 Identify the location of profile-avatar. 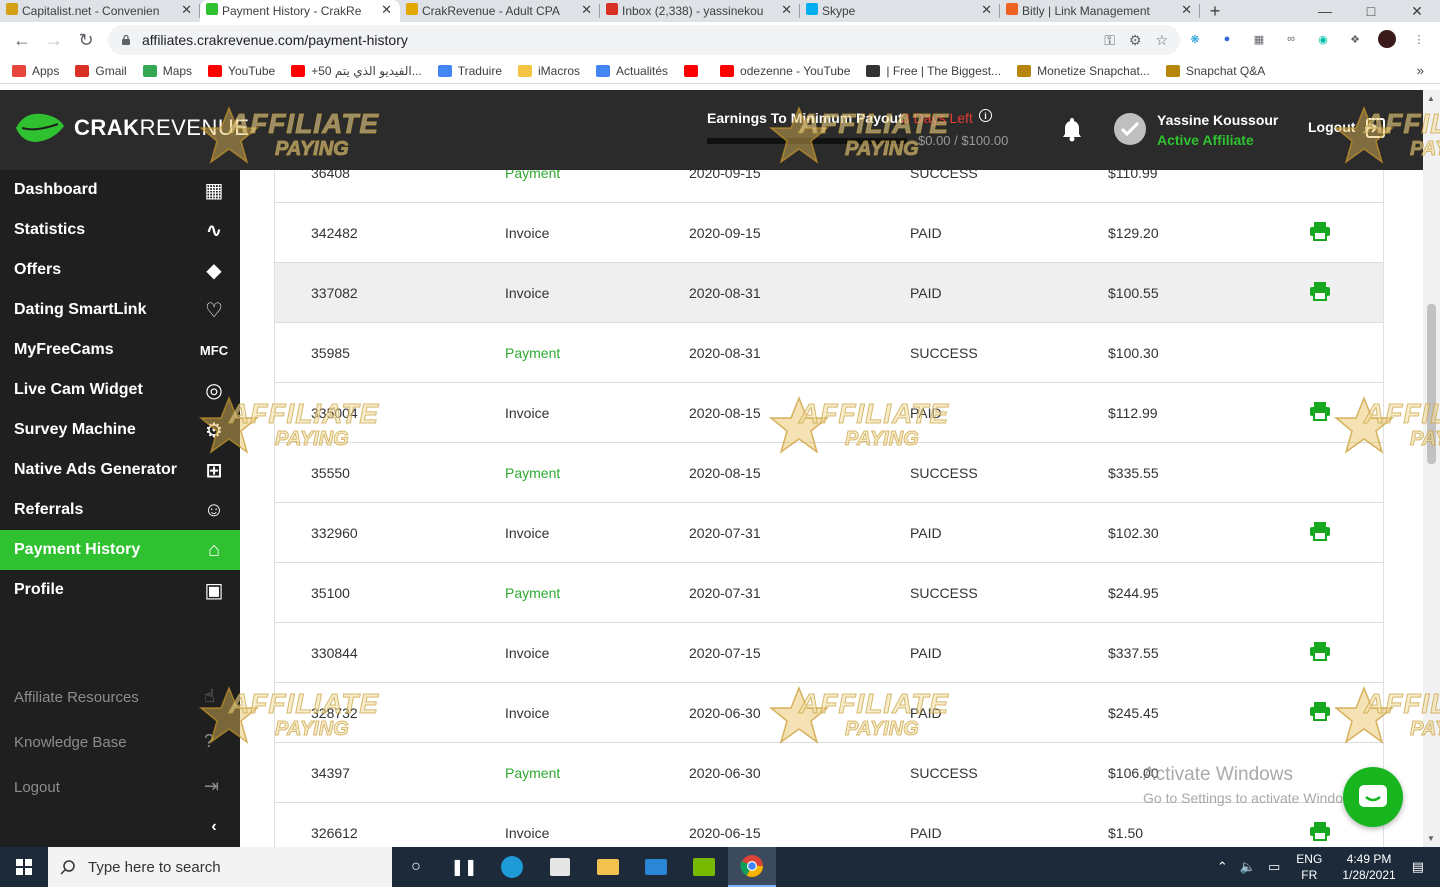
(1387, 39).